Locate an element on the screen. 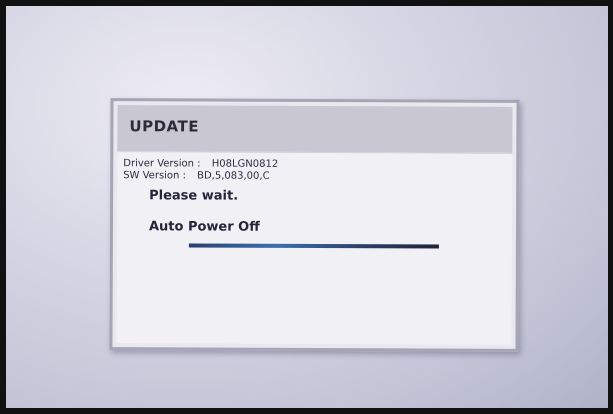  please-wait-message: Please wait. is located at coordinates (194, 196).